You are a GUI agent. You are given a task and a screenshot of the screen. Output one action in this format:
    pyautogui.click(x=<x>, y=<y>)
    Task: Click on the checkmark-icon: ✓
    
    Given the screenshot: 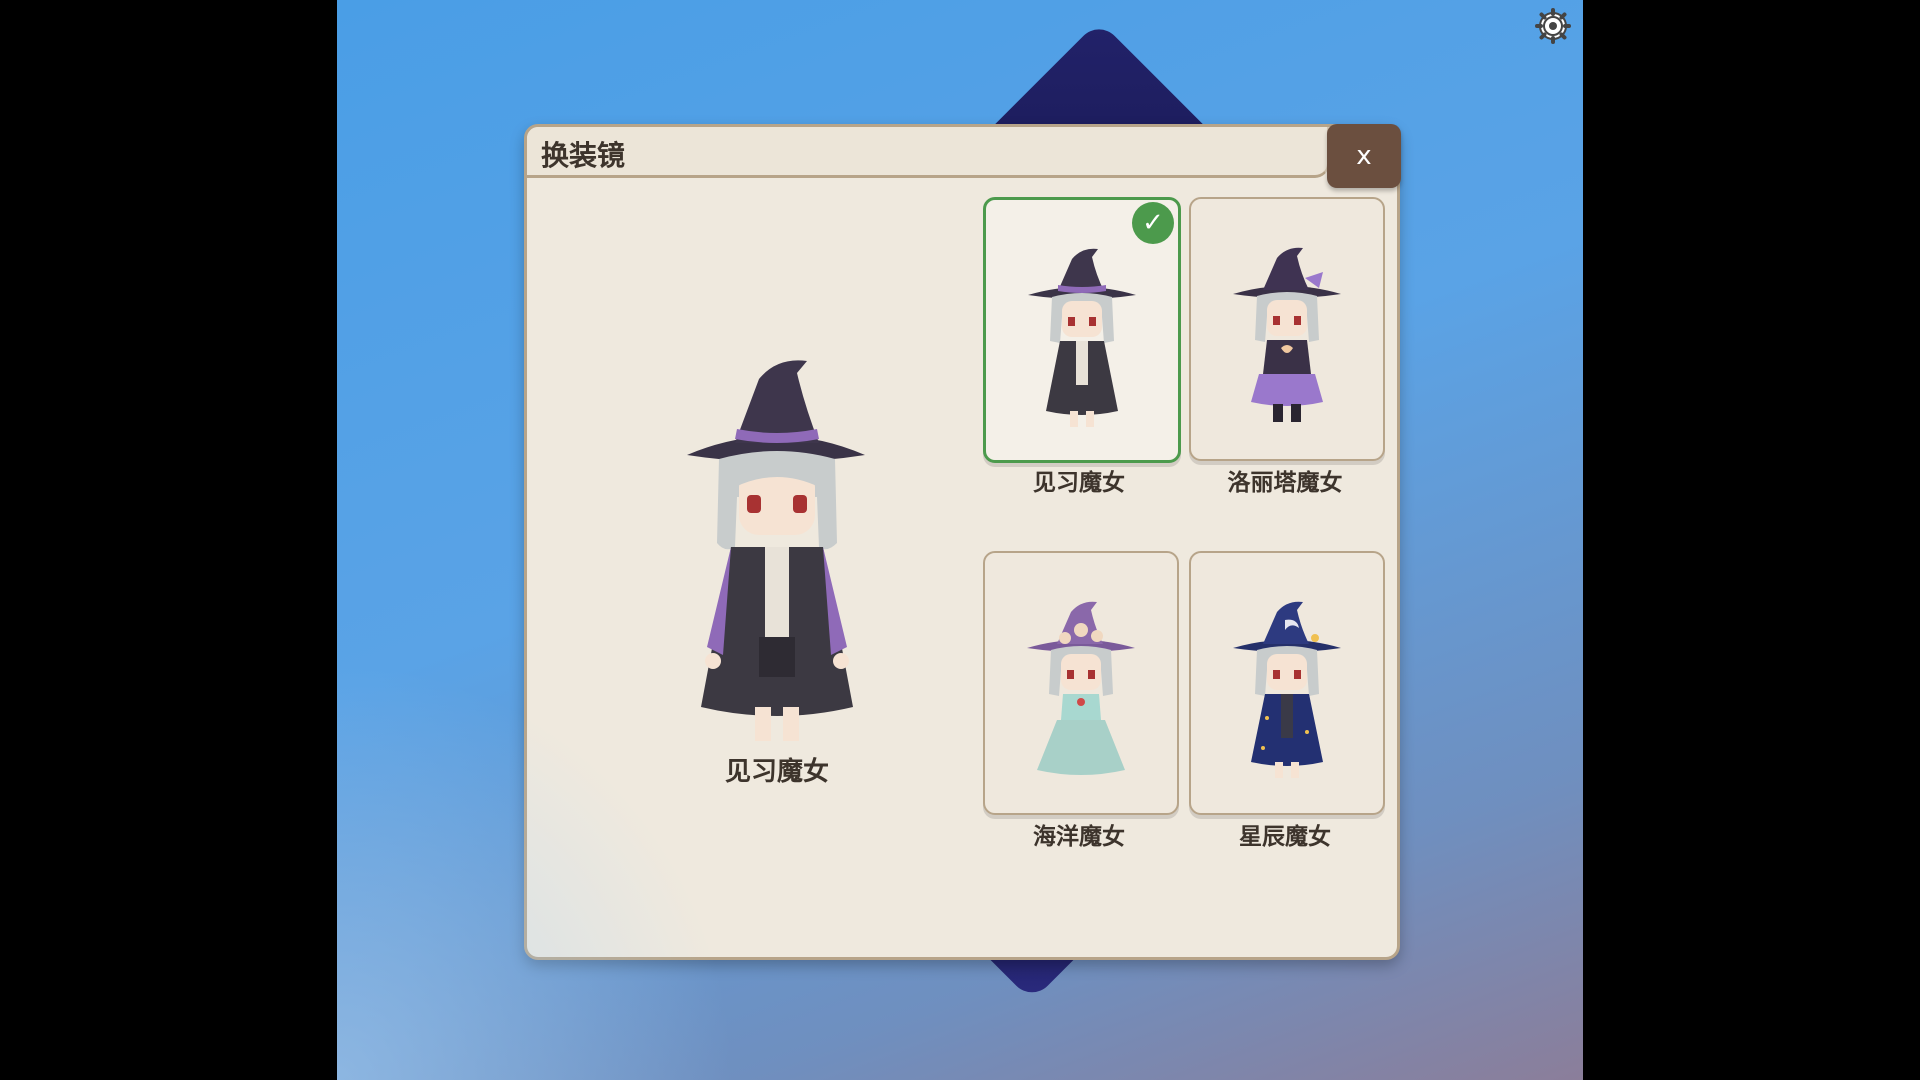 What is the action you would take?
    pyautogui.click(x=1153, y=223)
    